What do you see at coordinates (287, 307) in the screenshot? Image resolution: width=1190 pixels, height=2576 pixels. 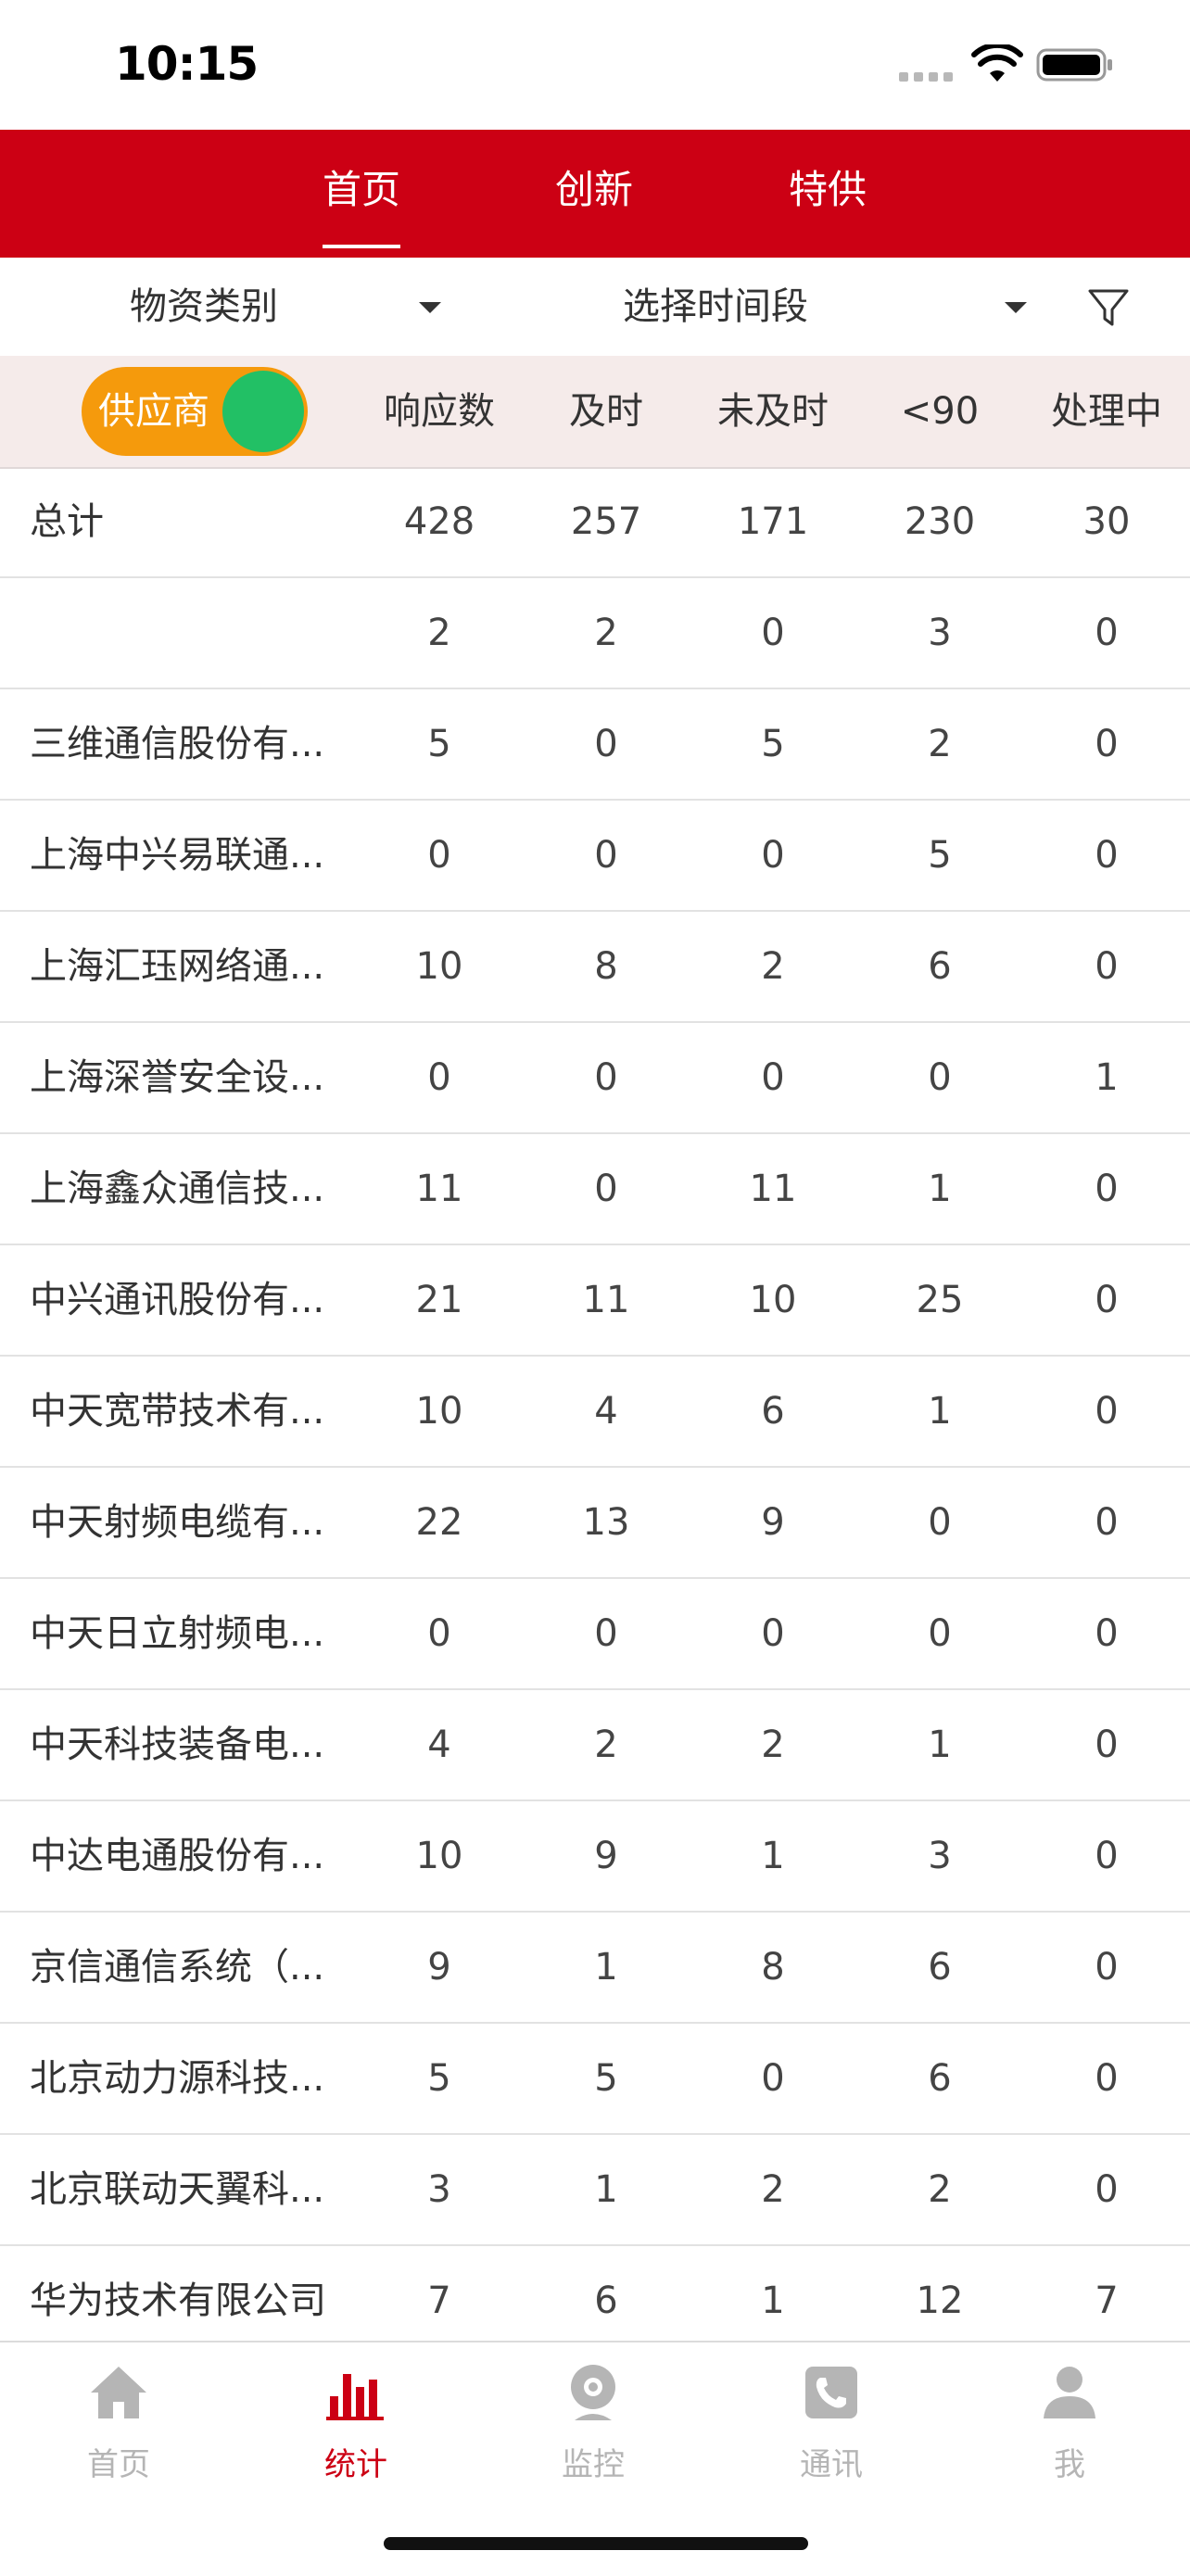 I see `category-dropdown: 物资类别` at bounding box center [287, 307].